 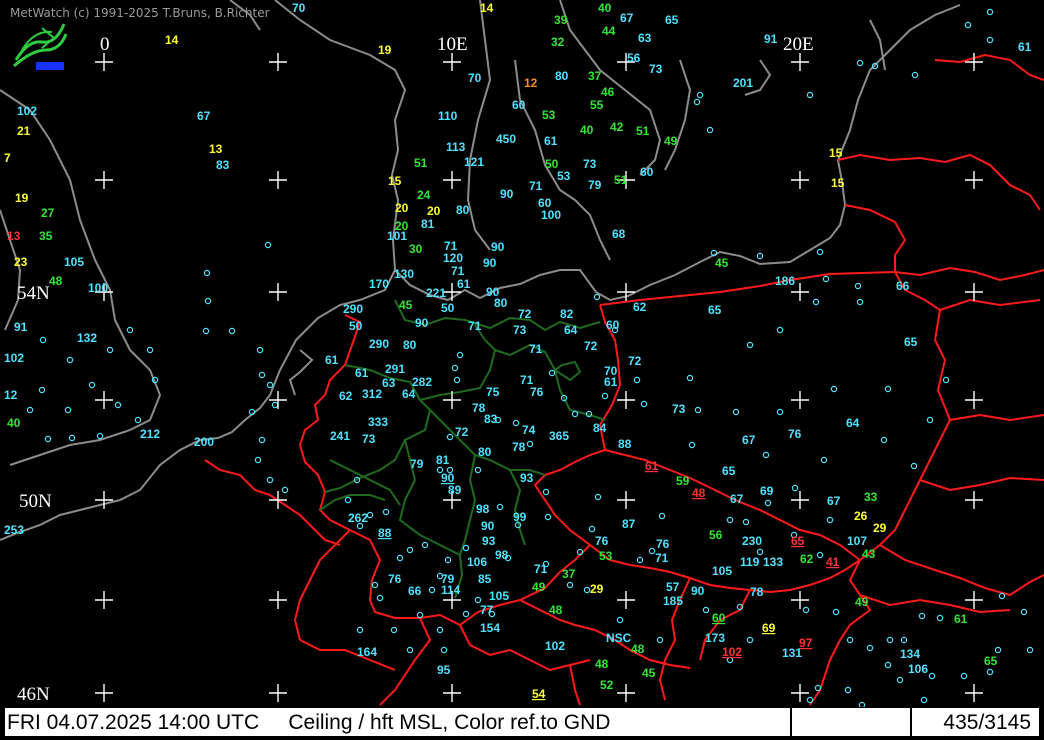 I want to click on ceiling-observation-value: 131, so click(x=792, y=653).